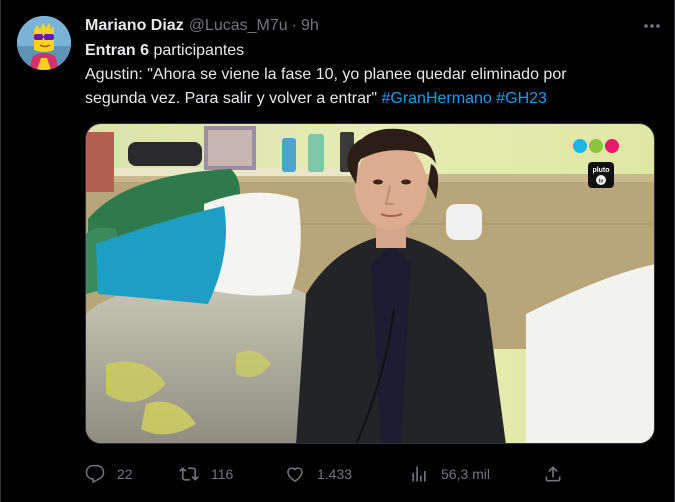  I want to click on like-icon, so click(295, 474).